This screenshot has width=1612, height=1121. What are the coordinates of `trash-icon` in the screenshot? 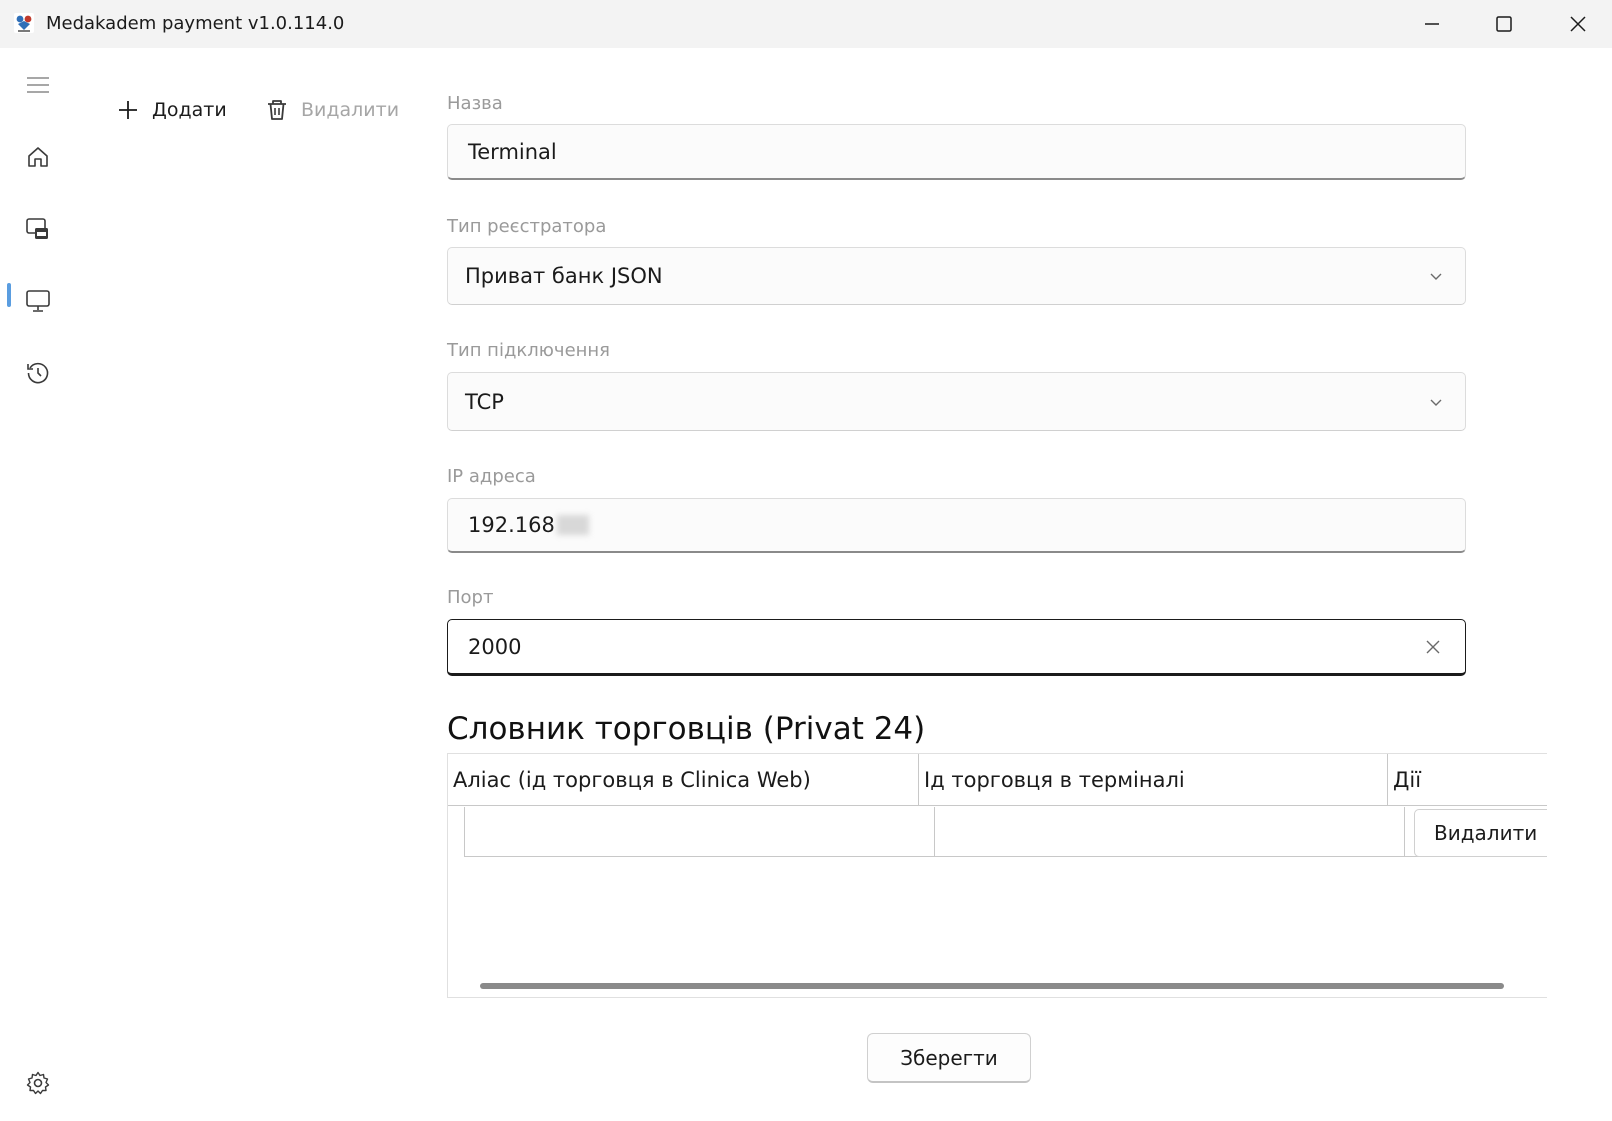 It's located at (277, 110).